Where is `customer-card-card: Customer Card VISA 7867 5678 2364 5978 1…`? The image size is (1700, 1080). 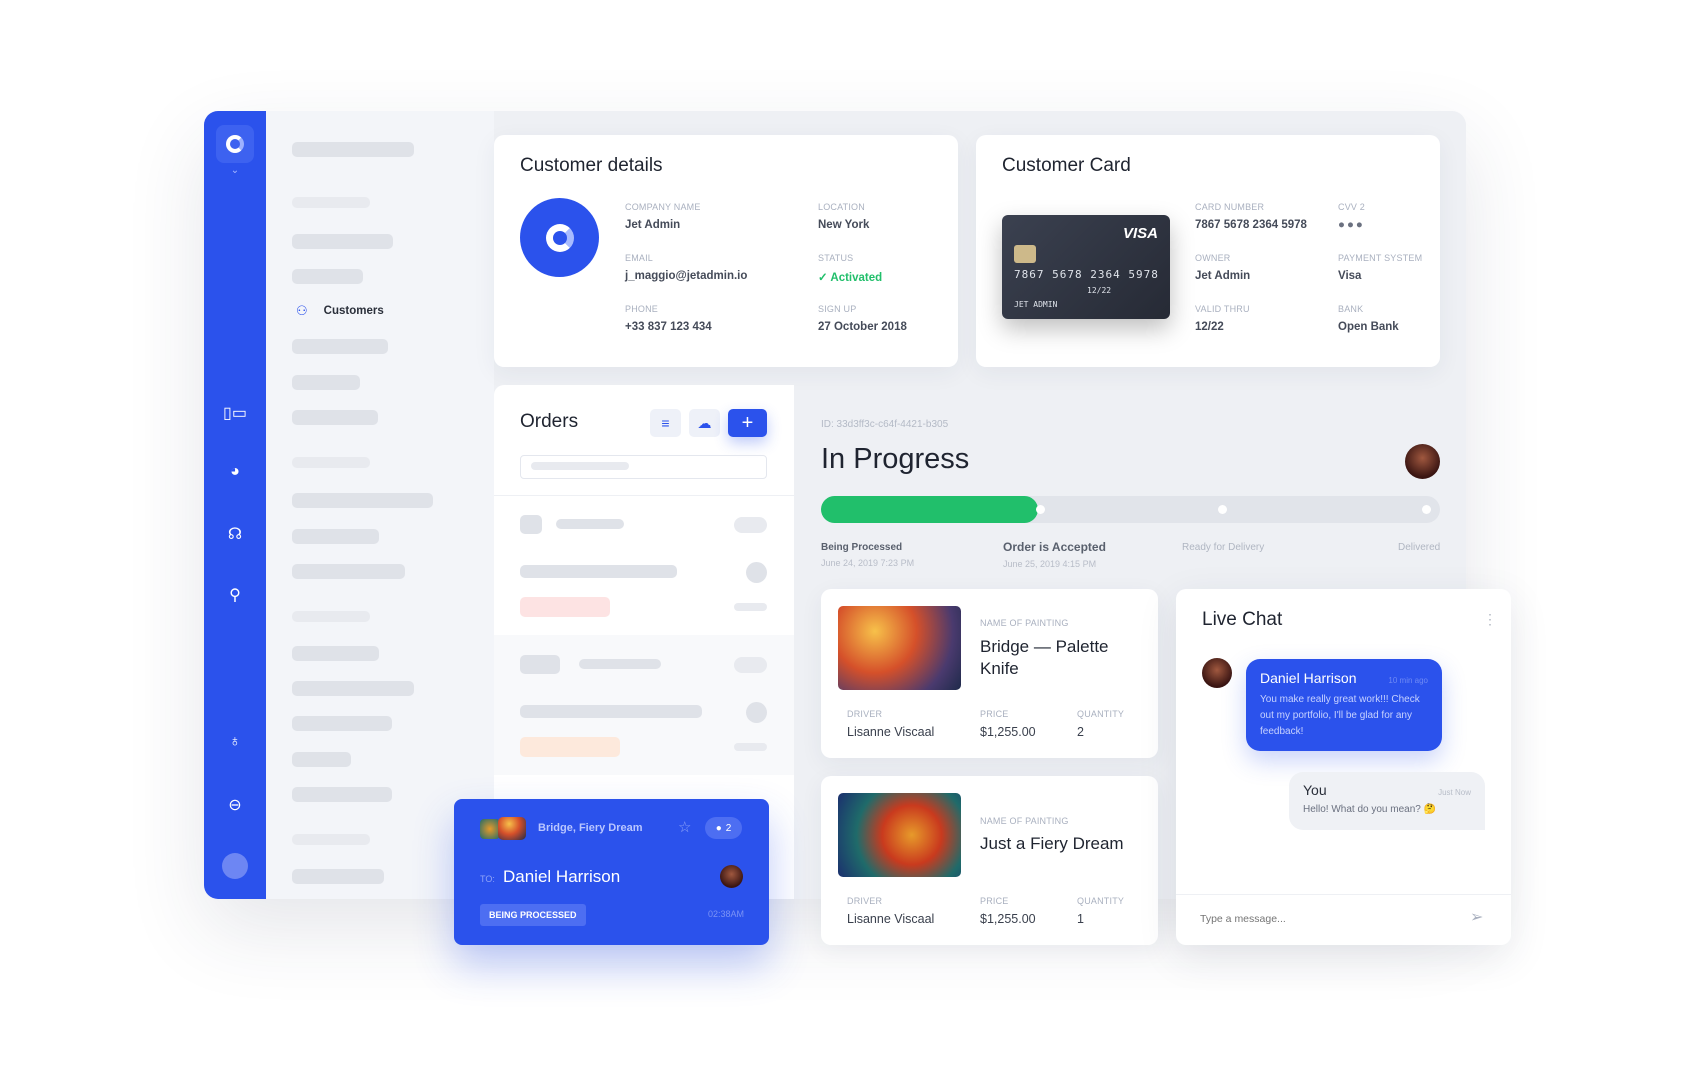
customer-card-card: Customer Card VISA 7867 5678 2364 5978 1… is located at coordinates (1208, 251).